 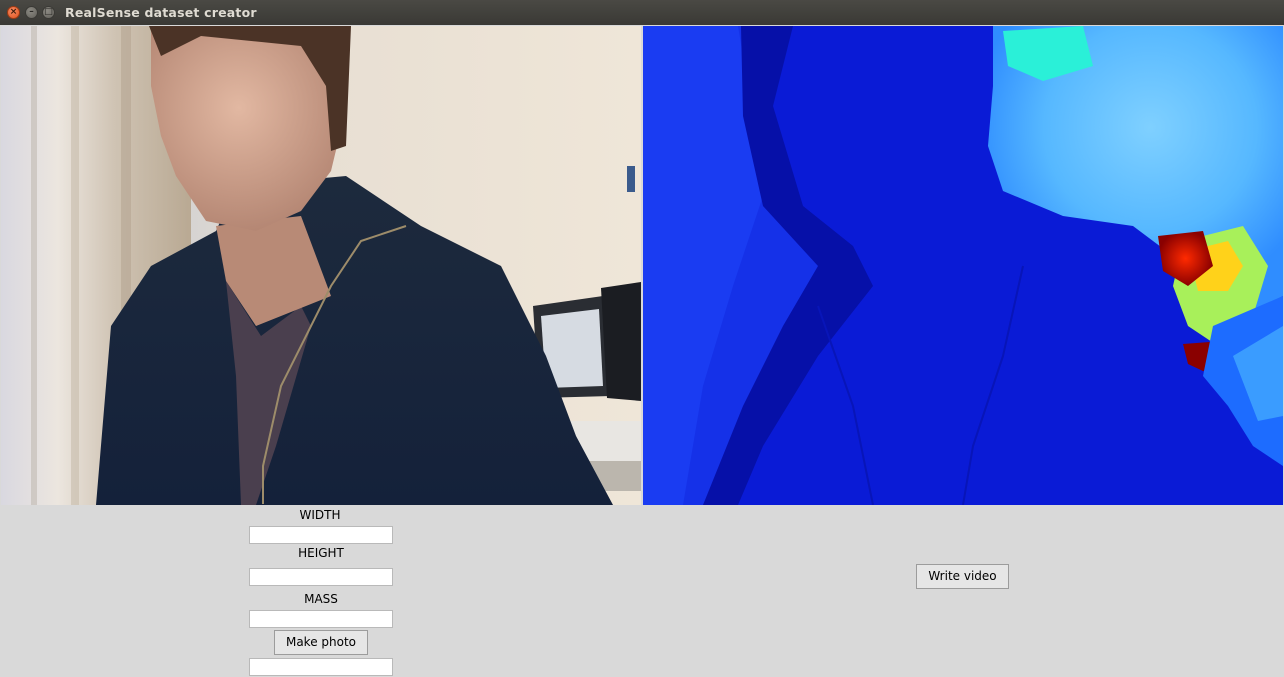 I want to click on window-close-button: ×, so click(x=13, y=12).